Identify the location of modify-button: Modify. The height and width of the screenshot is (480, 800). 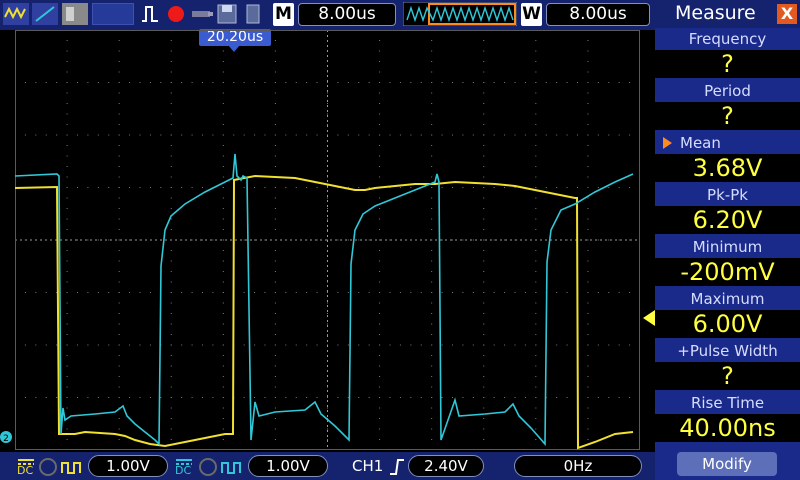
(727, 464).